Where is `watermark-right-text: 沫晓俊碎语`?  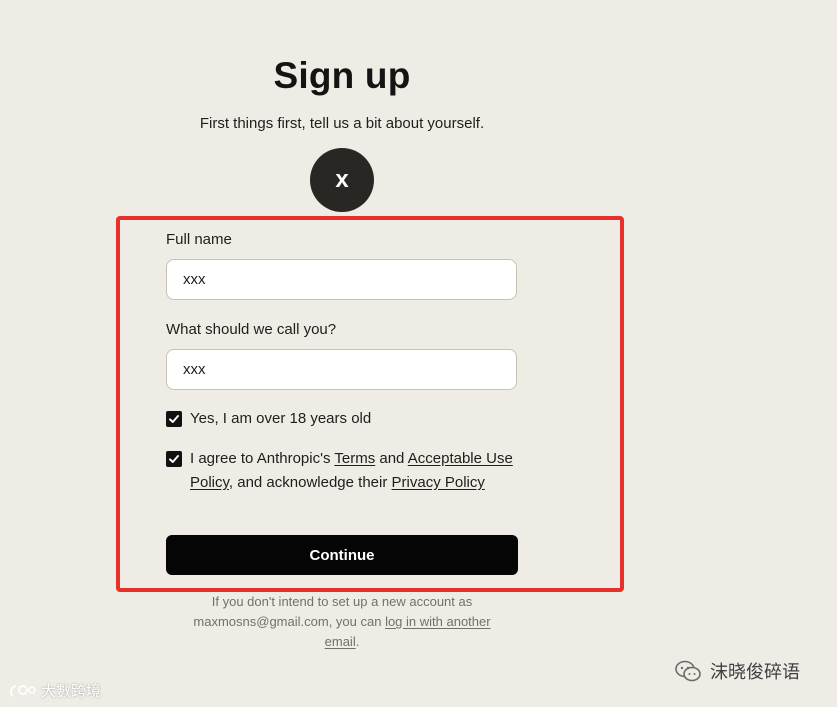 watermark-right-text: 沫晓俊碎语 is located at coordinates (755, 672).